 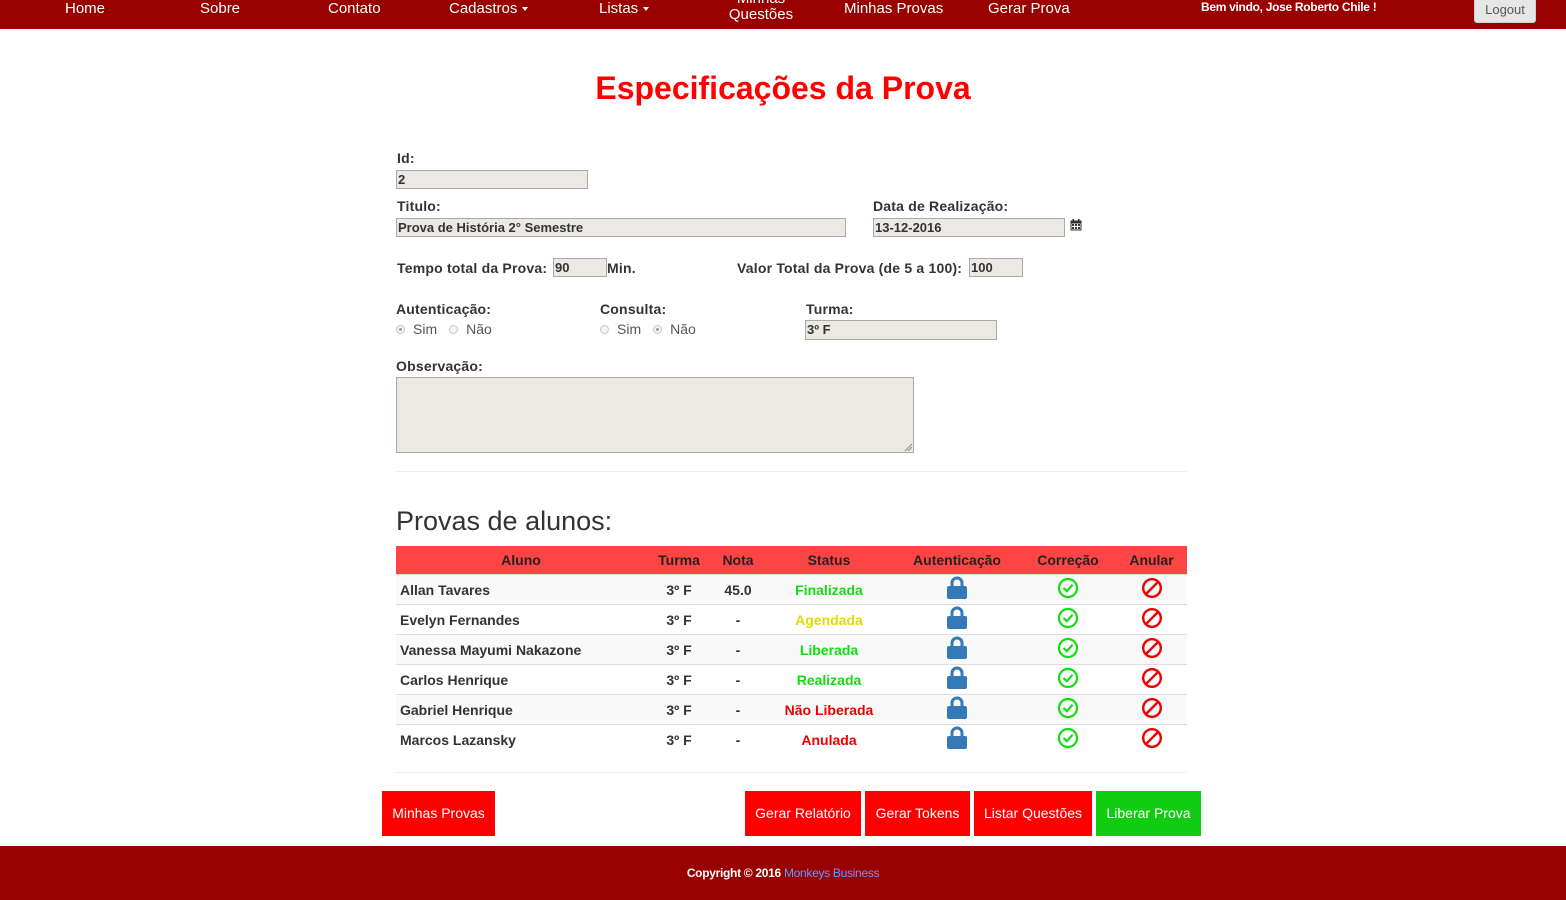 What do you see at coordinates (425, 329) in the screenshot?
I see `autenticacao-sim-label: Sim` at bounding box center [425, 329].